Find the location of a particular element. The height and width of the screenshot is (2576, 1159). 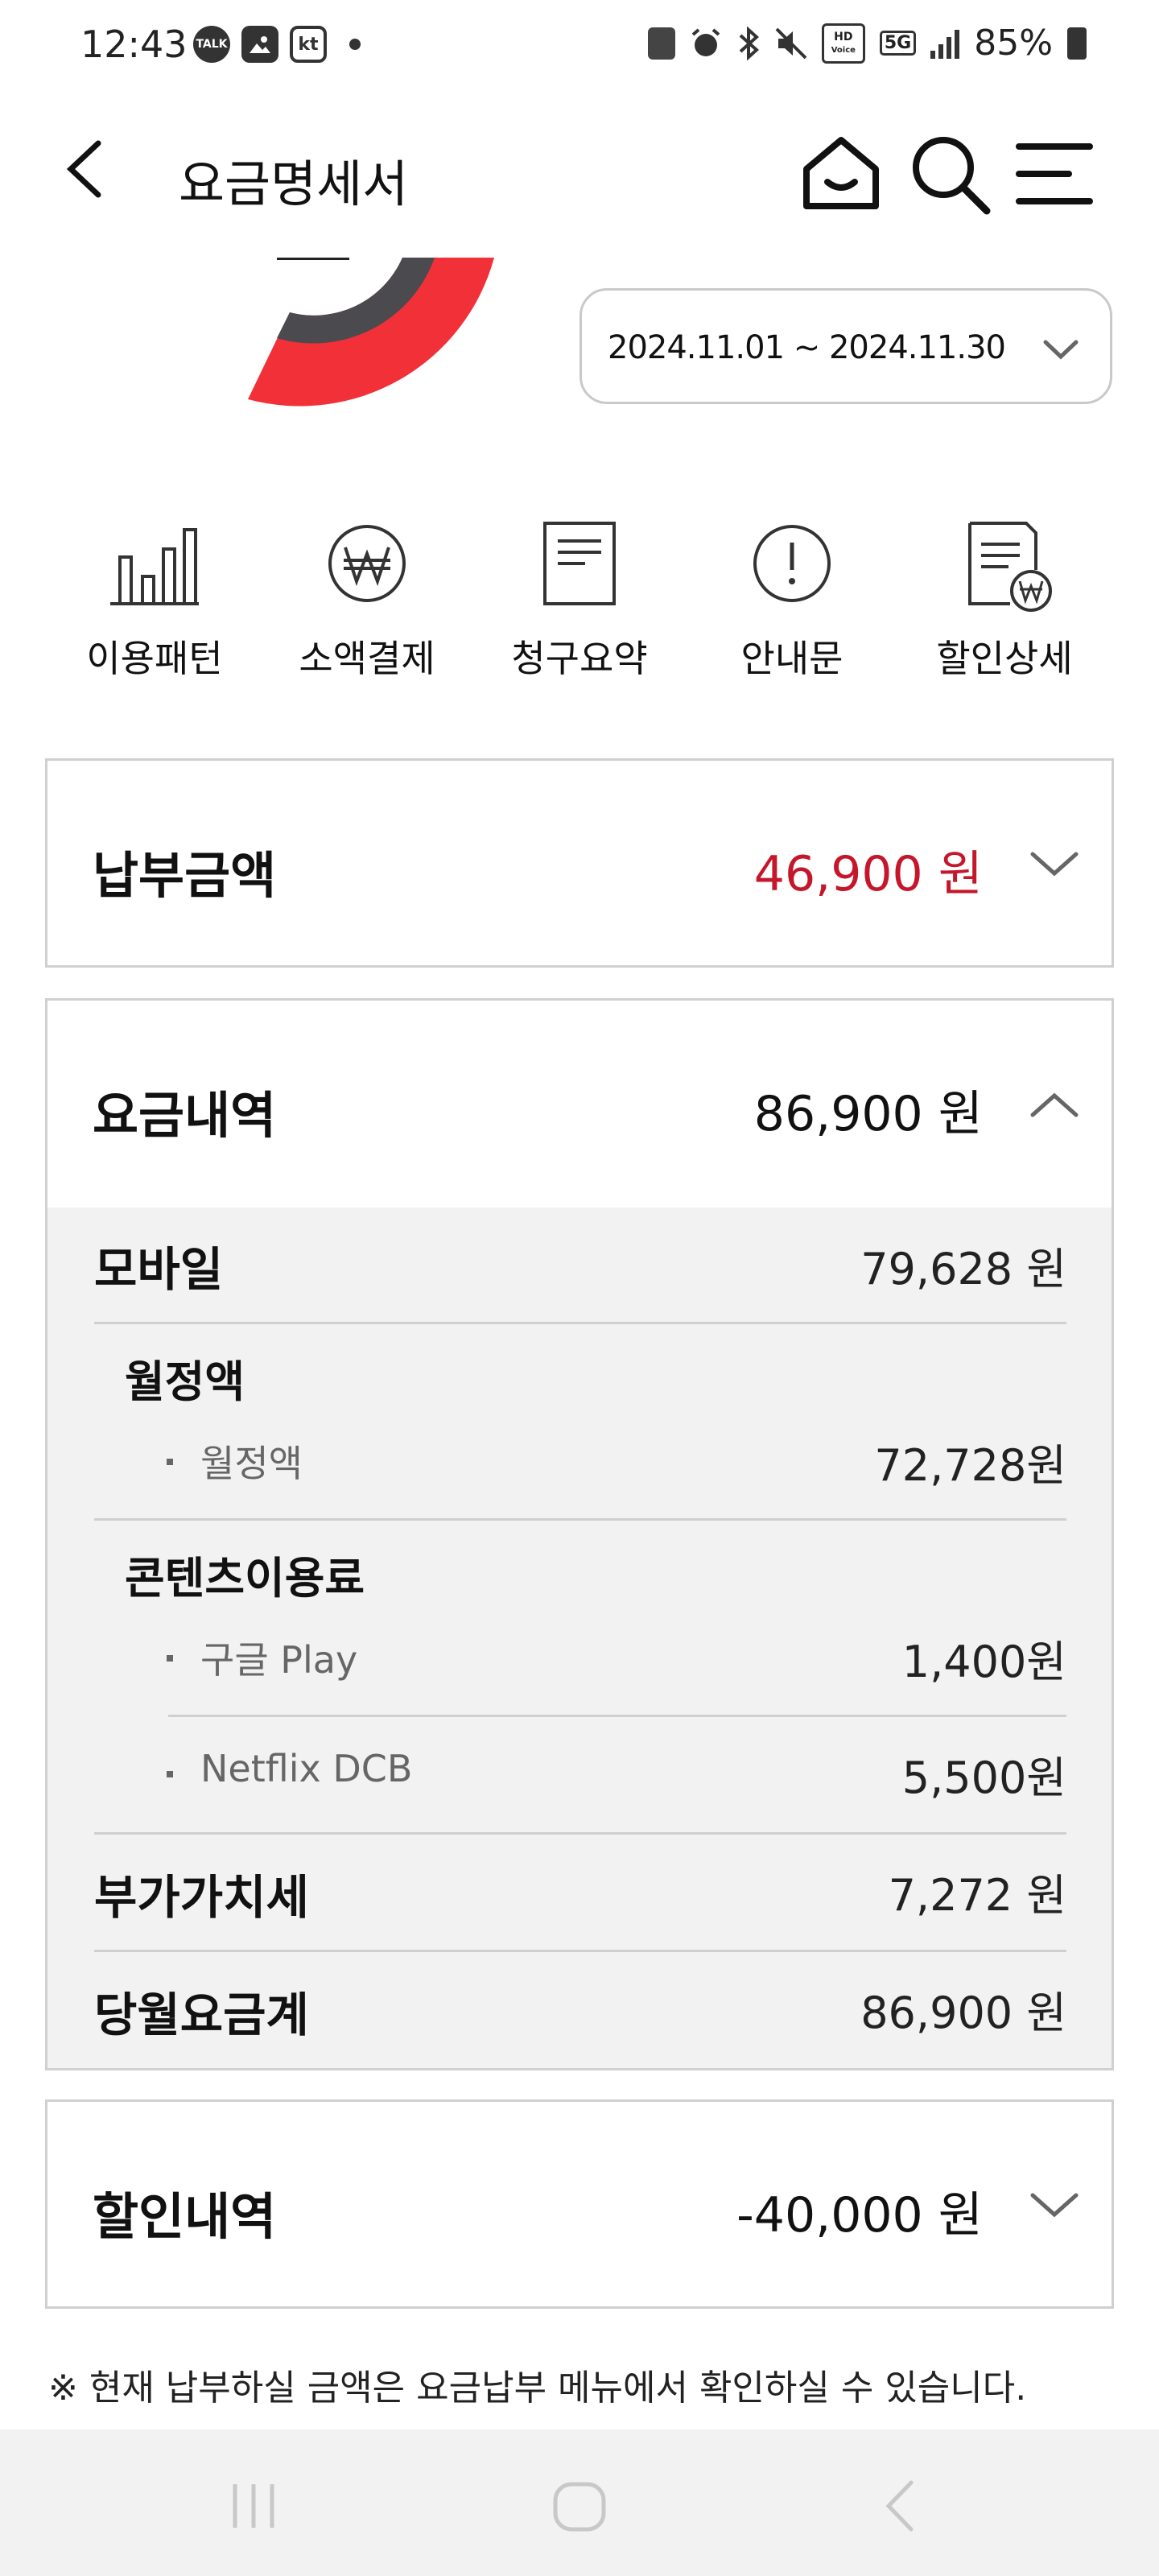

bar-chart-icon is located at coordinates (154, 566).